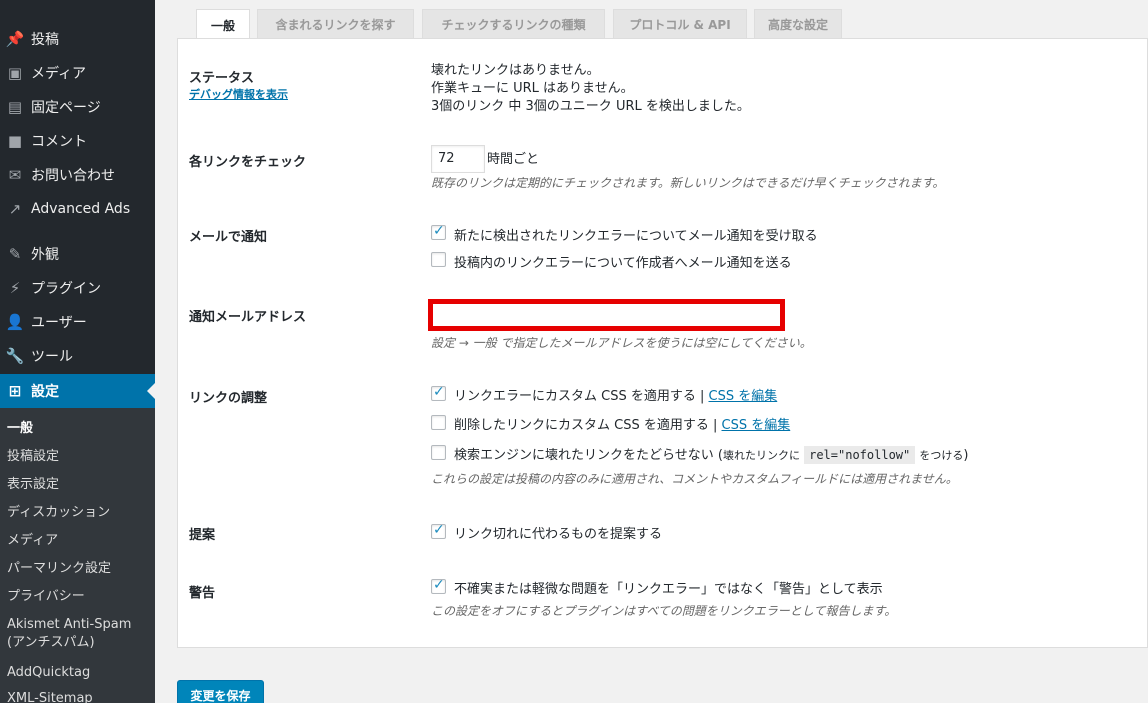 The height and width of the screenshot is (703, 1148). I want to click on warnings-checkbox, so click(438, 585).